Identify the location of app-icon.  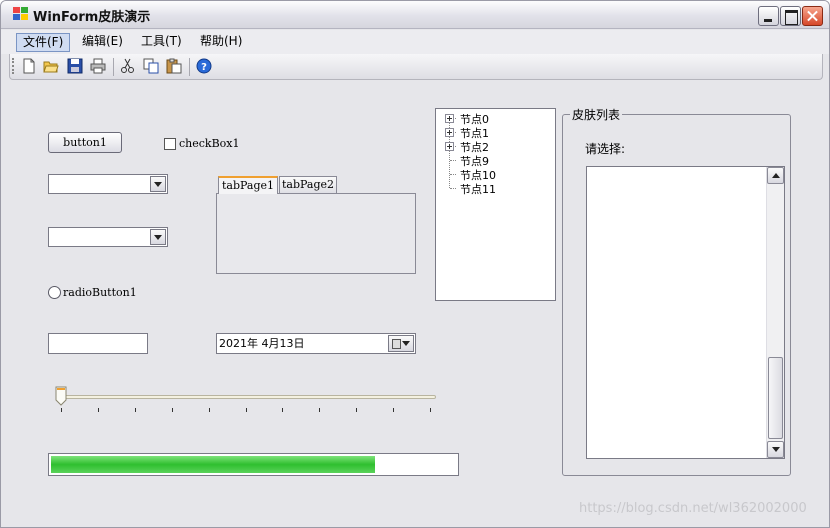
(21, 14).